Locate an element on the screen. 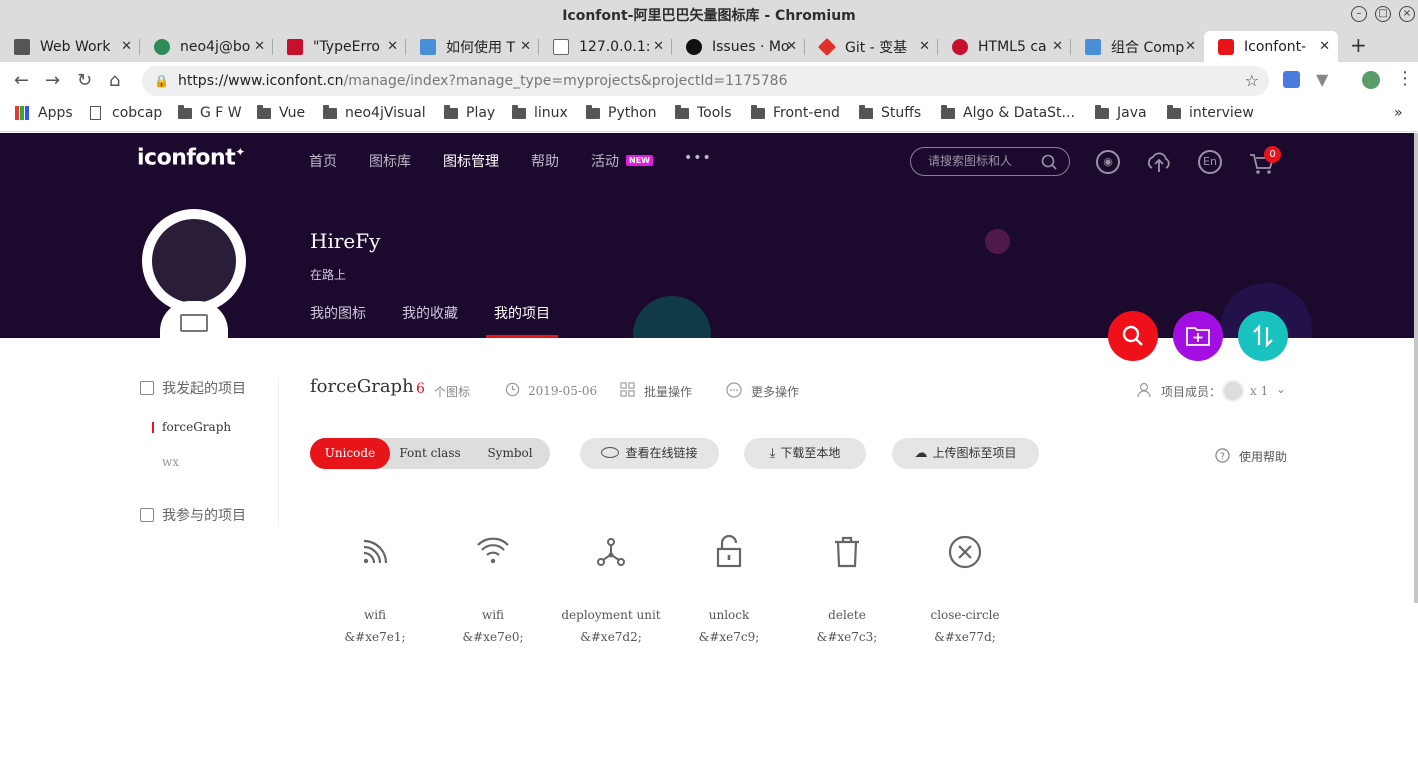  github-icon: ◉ is located at coordinates (1108, 162).